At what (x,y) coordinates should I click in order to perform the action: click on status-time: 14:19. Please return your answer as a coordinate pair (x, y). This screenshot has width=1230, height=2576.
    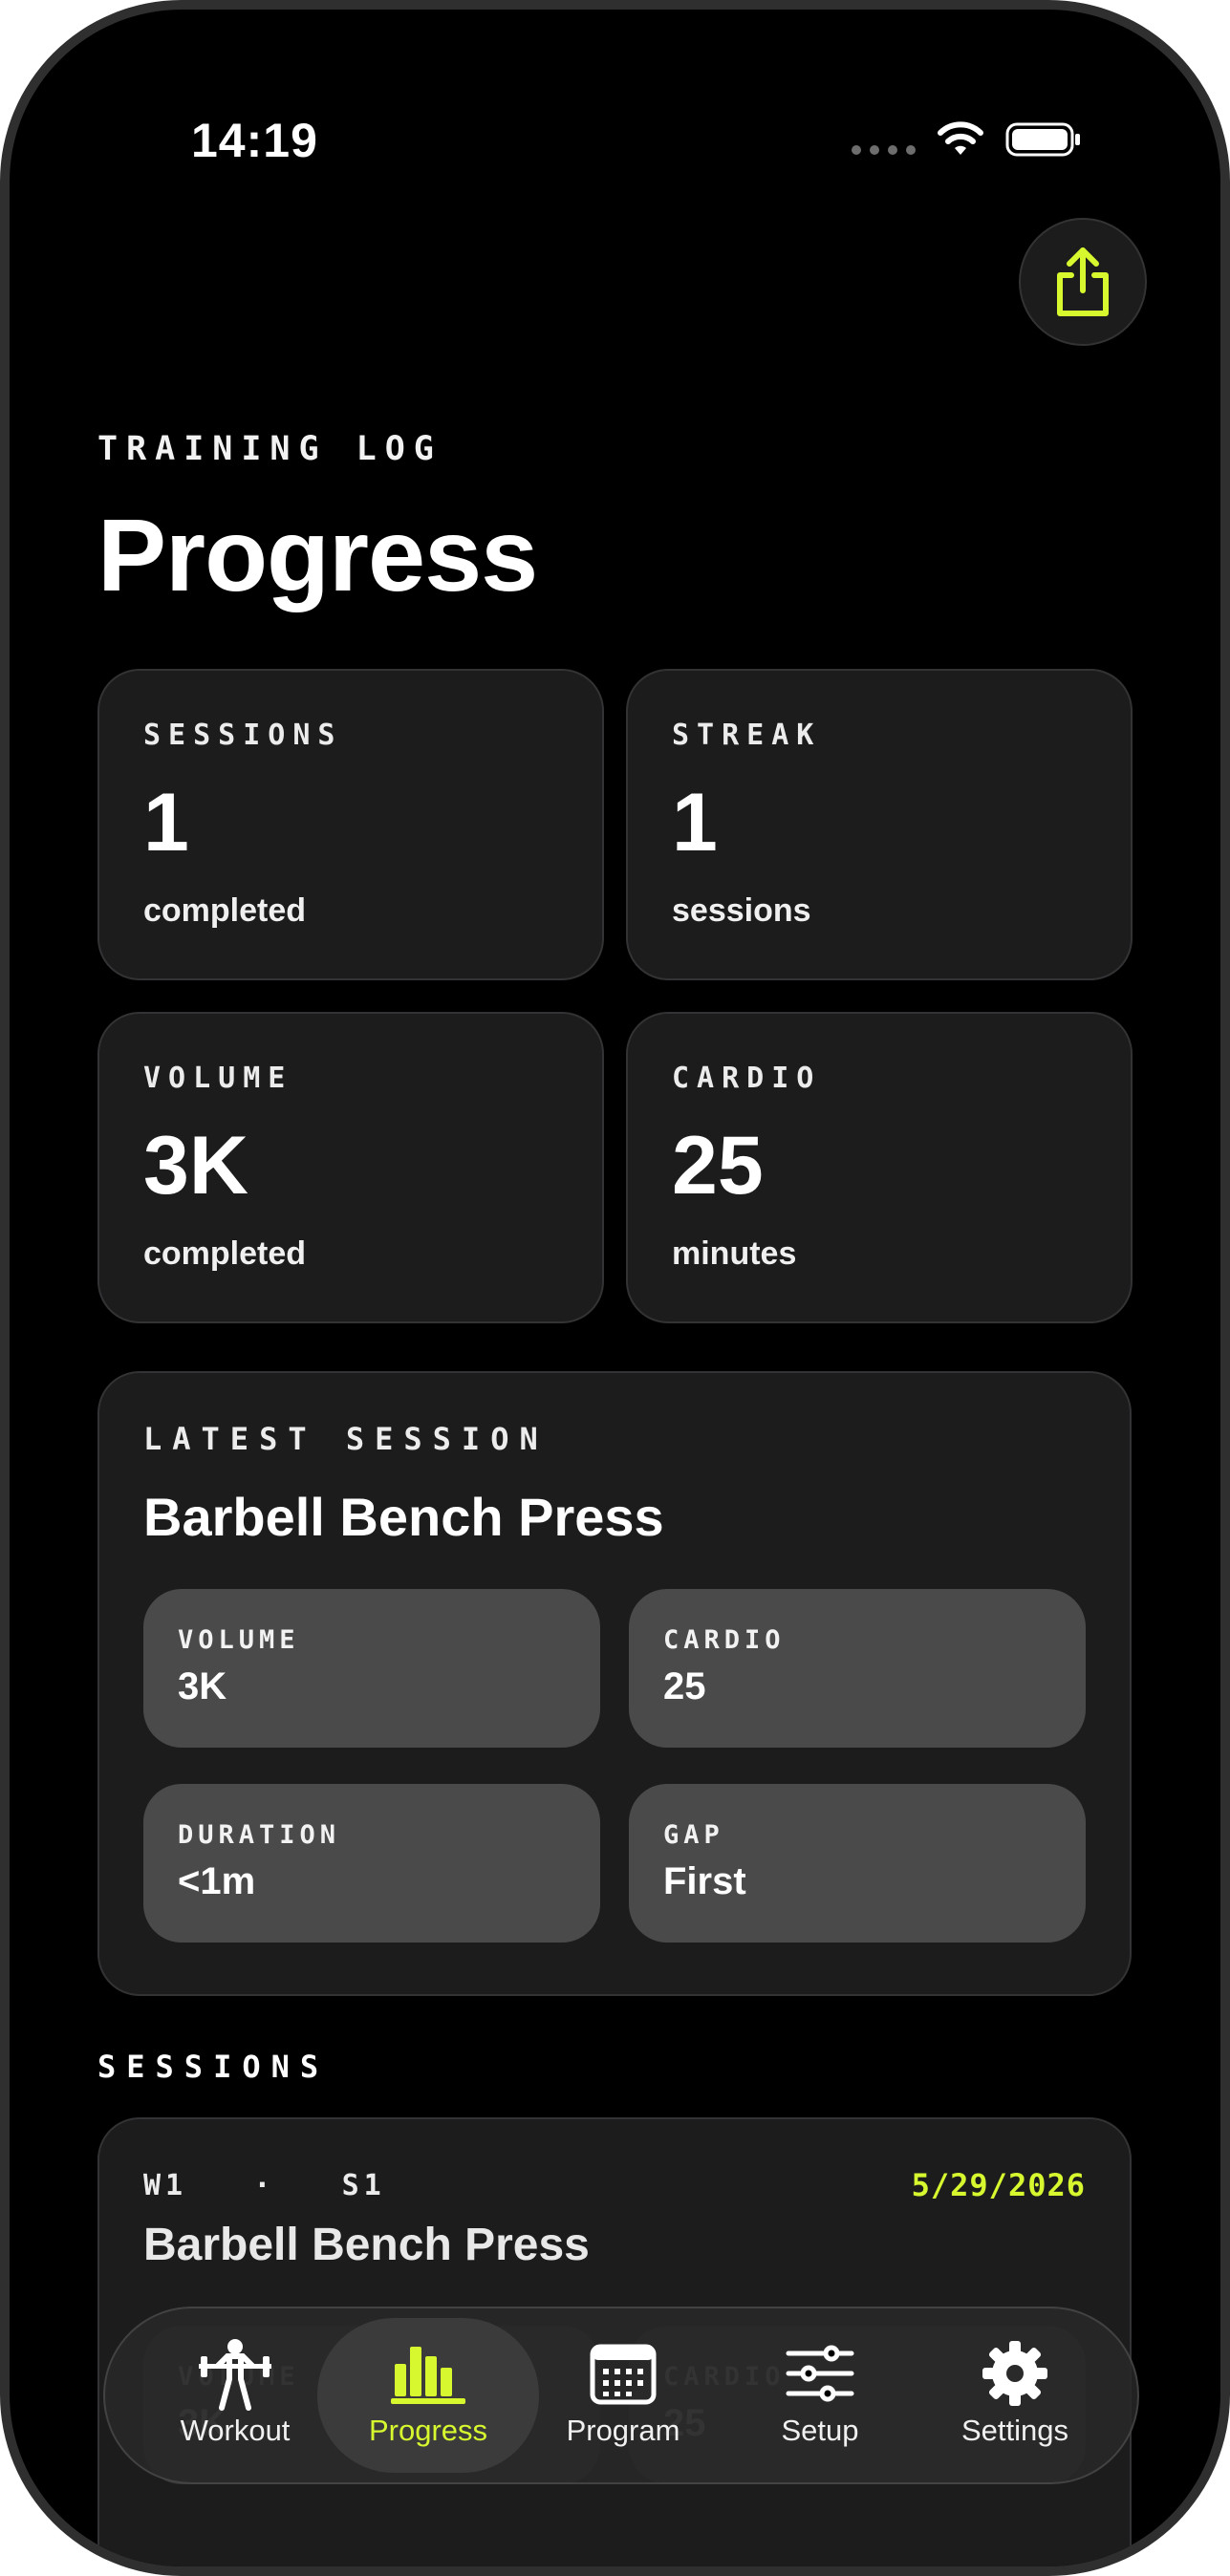
    Looking at the image, I should click on (254, 140).